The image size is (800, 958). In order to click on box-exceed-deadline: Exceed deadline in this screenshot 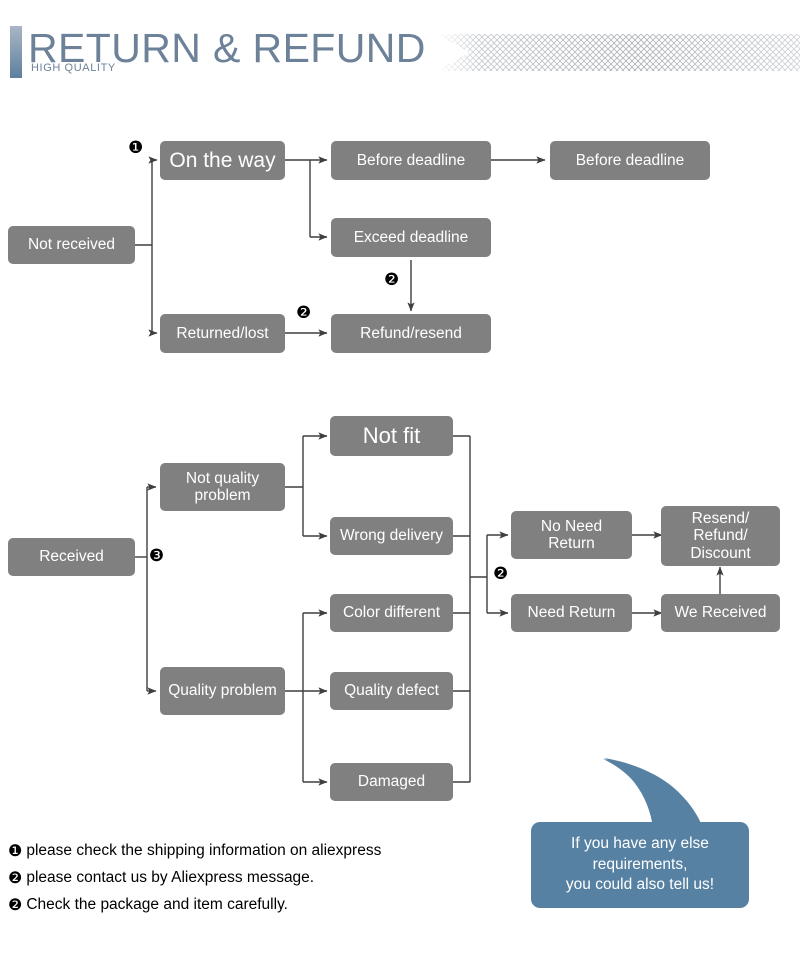, I will do `click(411, 237)`.